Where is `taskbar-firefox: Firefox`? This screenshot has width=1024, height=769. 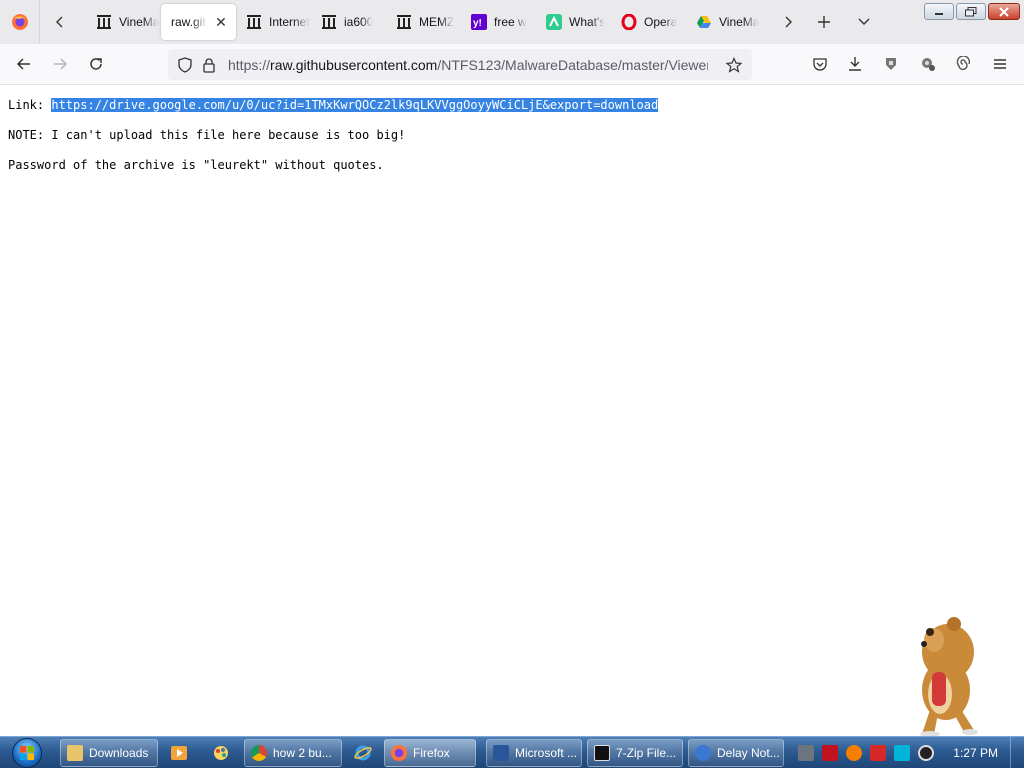 taskbar-firefox: Firefox is located at coordinates (430, 753).